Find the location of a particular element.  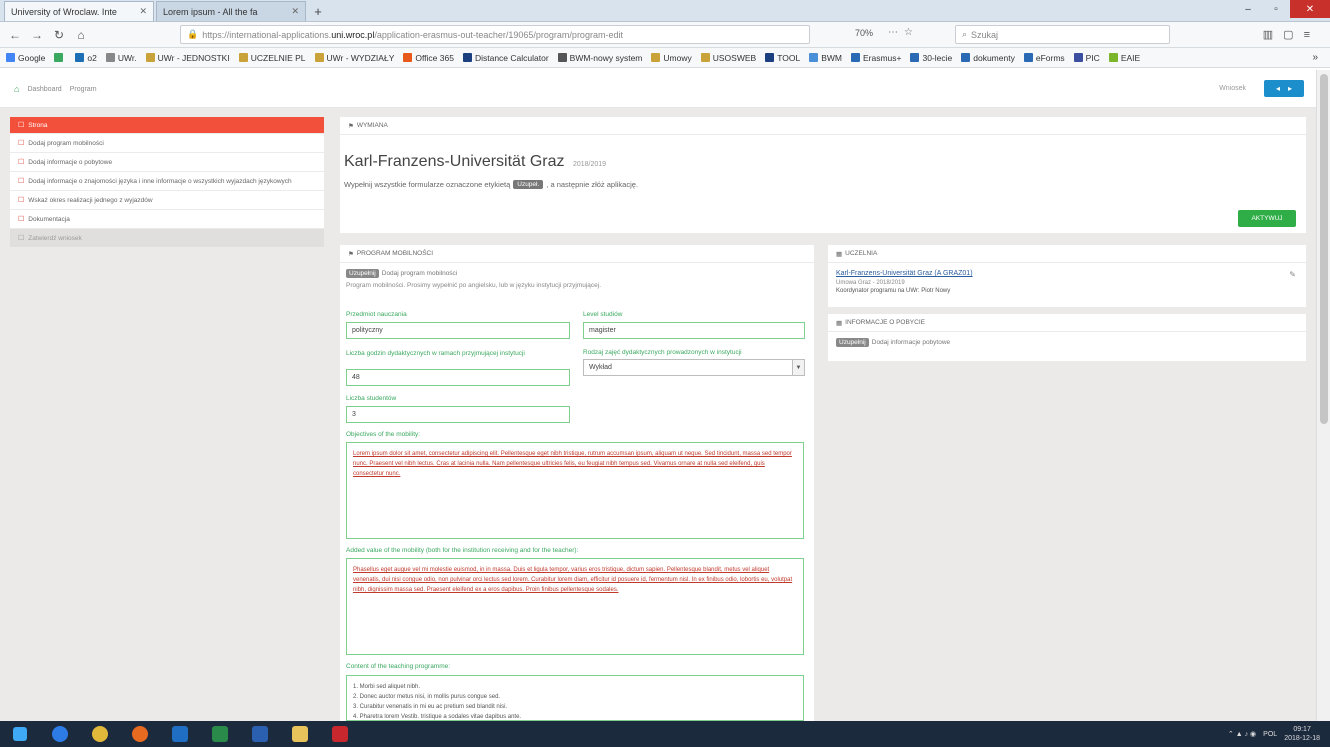

zoom-level: 70% is located at coordinates (864, 33).